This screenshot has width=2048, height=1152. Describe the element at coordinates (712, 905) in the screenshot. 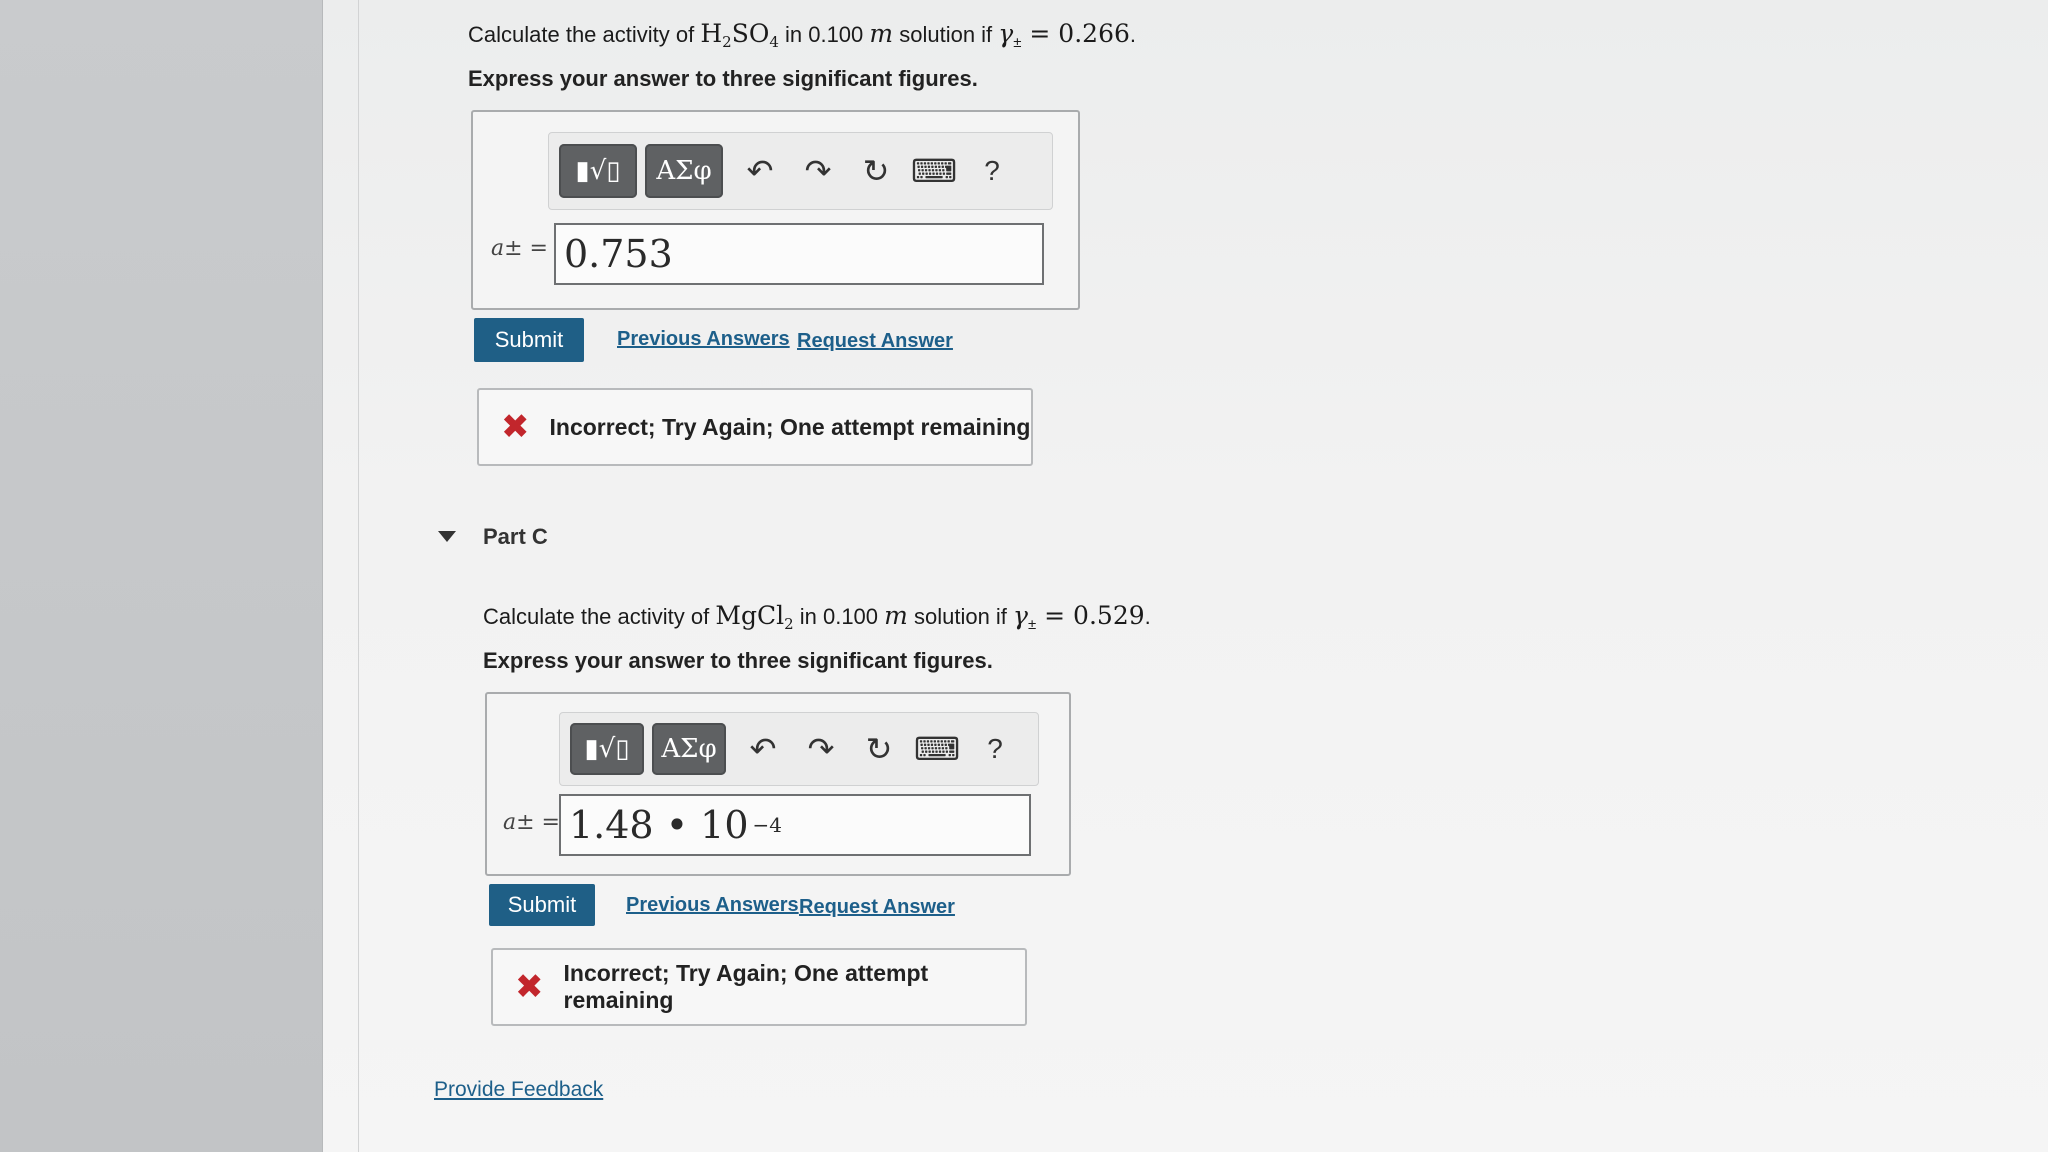

I see `partc-previous-answers-link: Previous Answers` at that location.